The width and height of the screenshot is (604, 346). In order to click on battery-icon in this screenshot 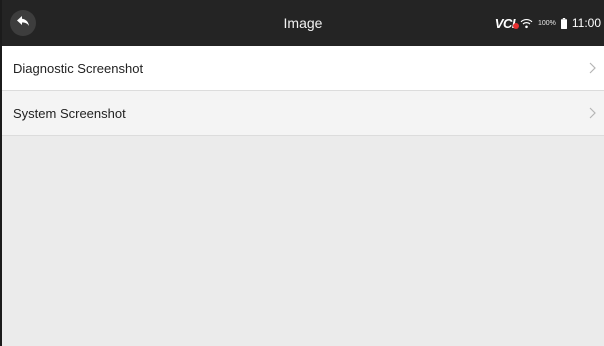, I will do `click(563, 23)`.